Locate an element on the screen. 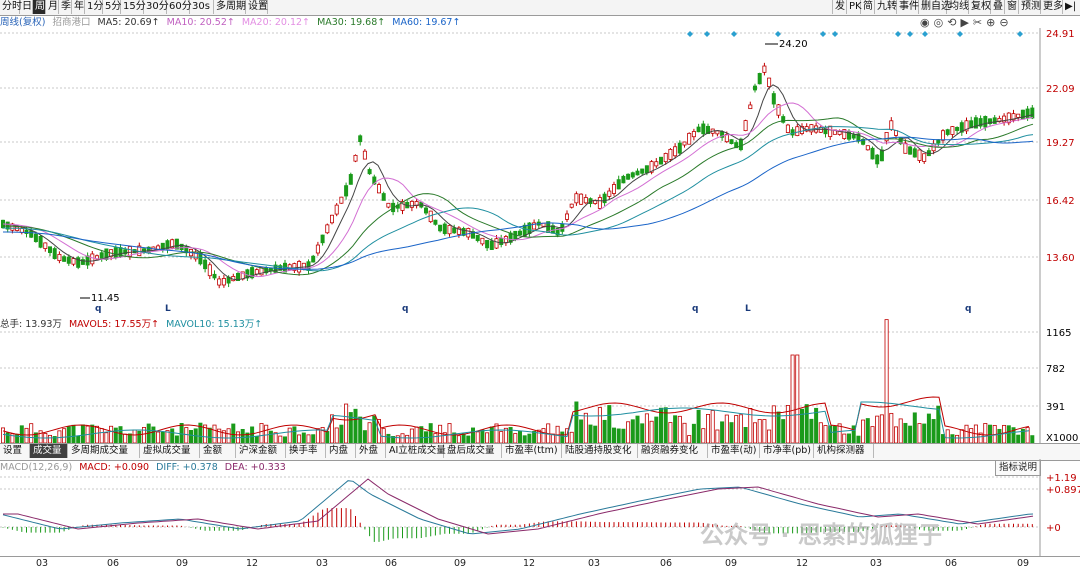 This screenshot has width=1080, height=570. tab-5: 沪深金额 is located at coordinates (261, 451).